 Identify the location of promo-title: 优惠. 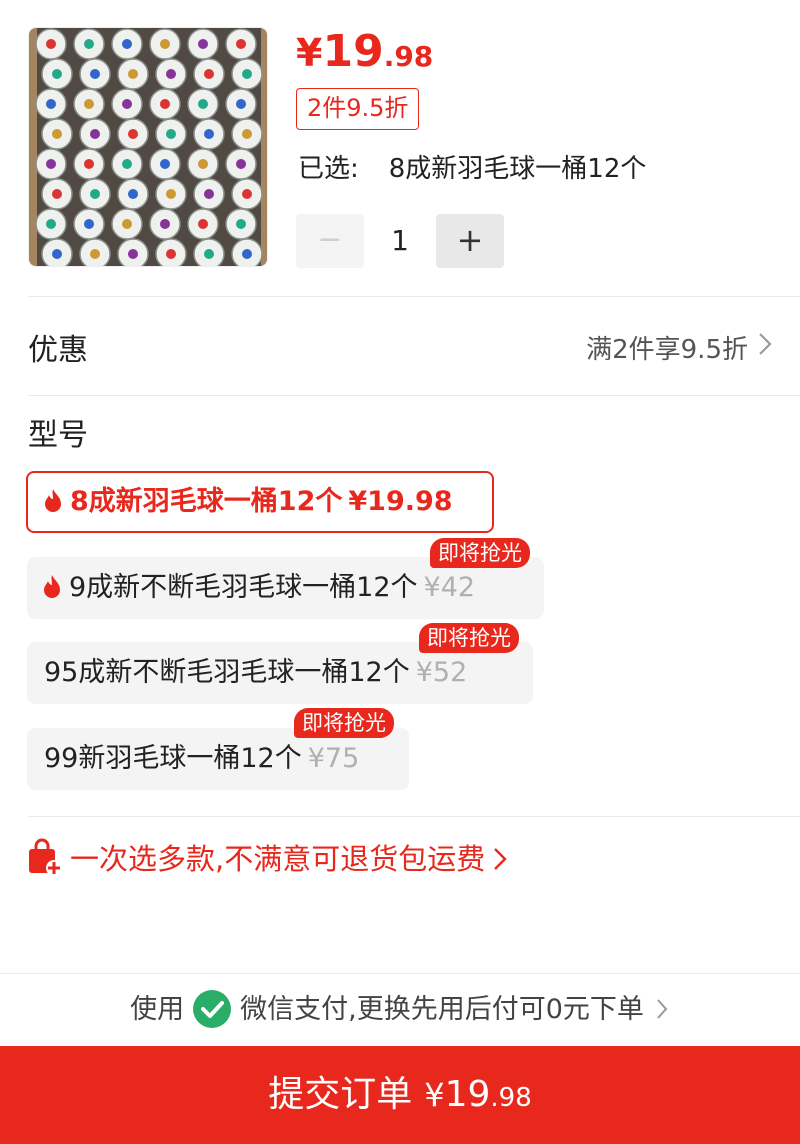
(58, 350).